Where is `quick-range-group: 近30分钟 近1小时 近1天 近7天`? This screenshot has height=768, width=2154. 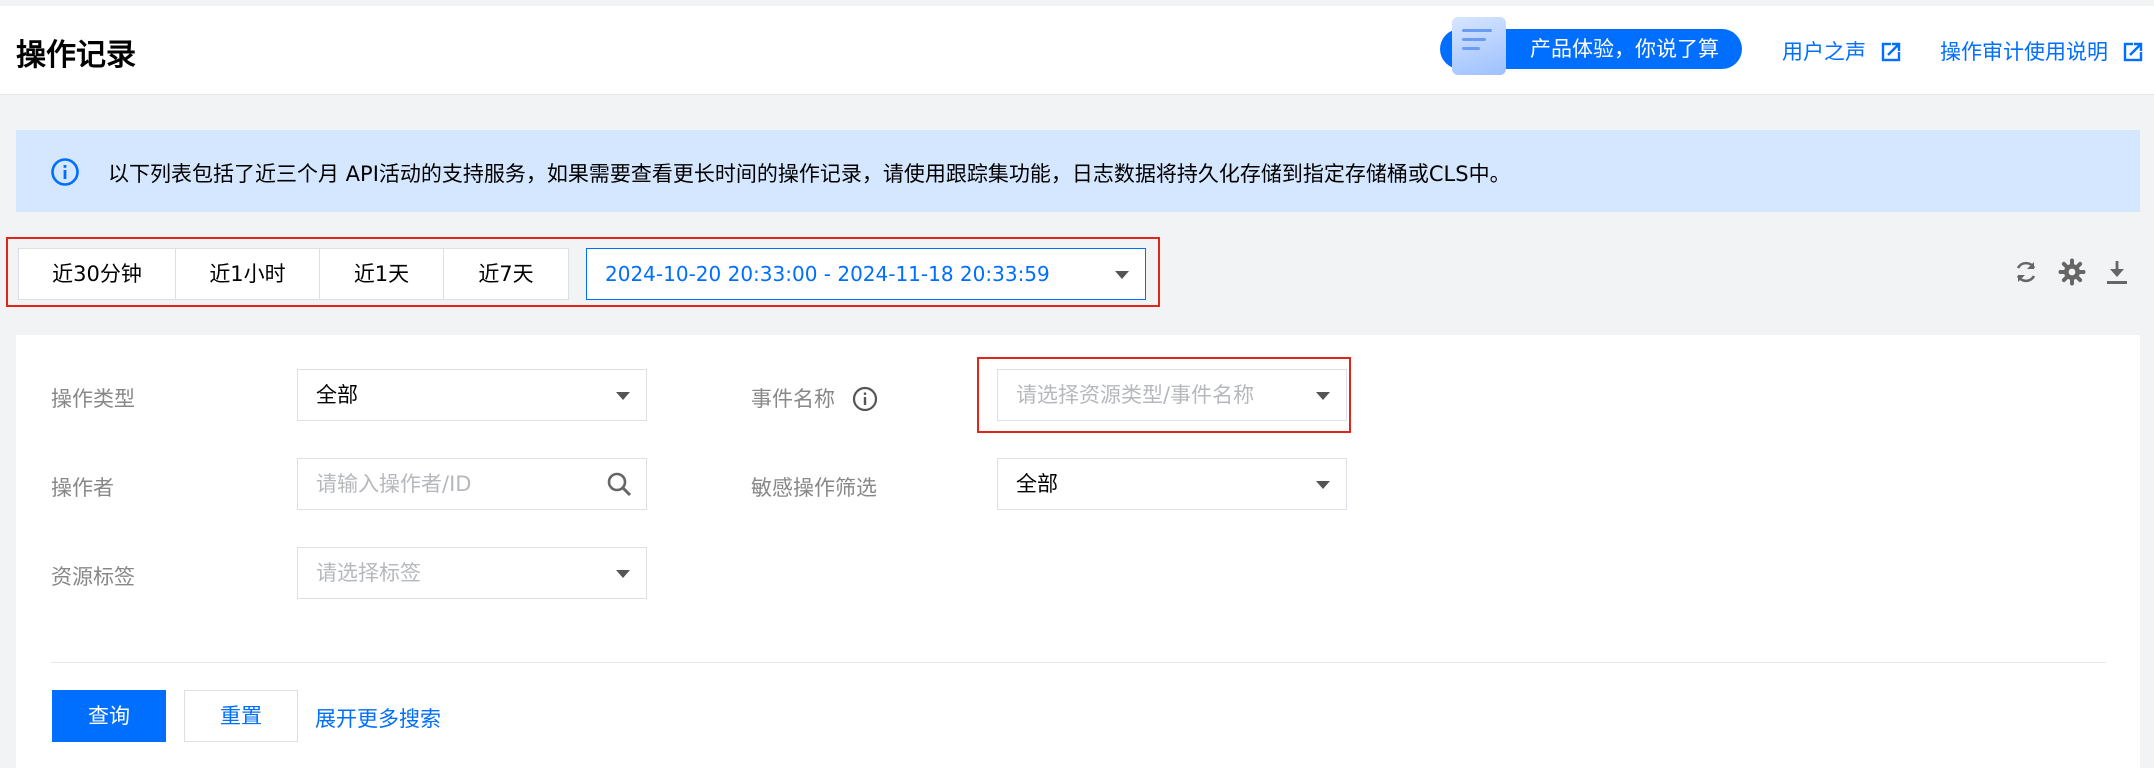 quick-range-group: 近30分钟 近1小时 近1天 近7天 is located at coordinates (293, 274).